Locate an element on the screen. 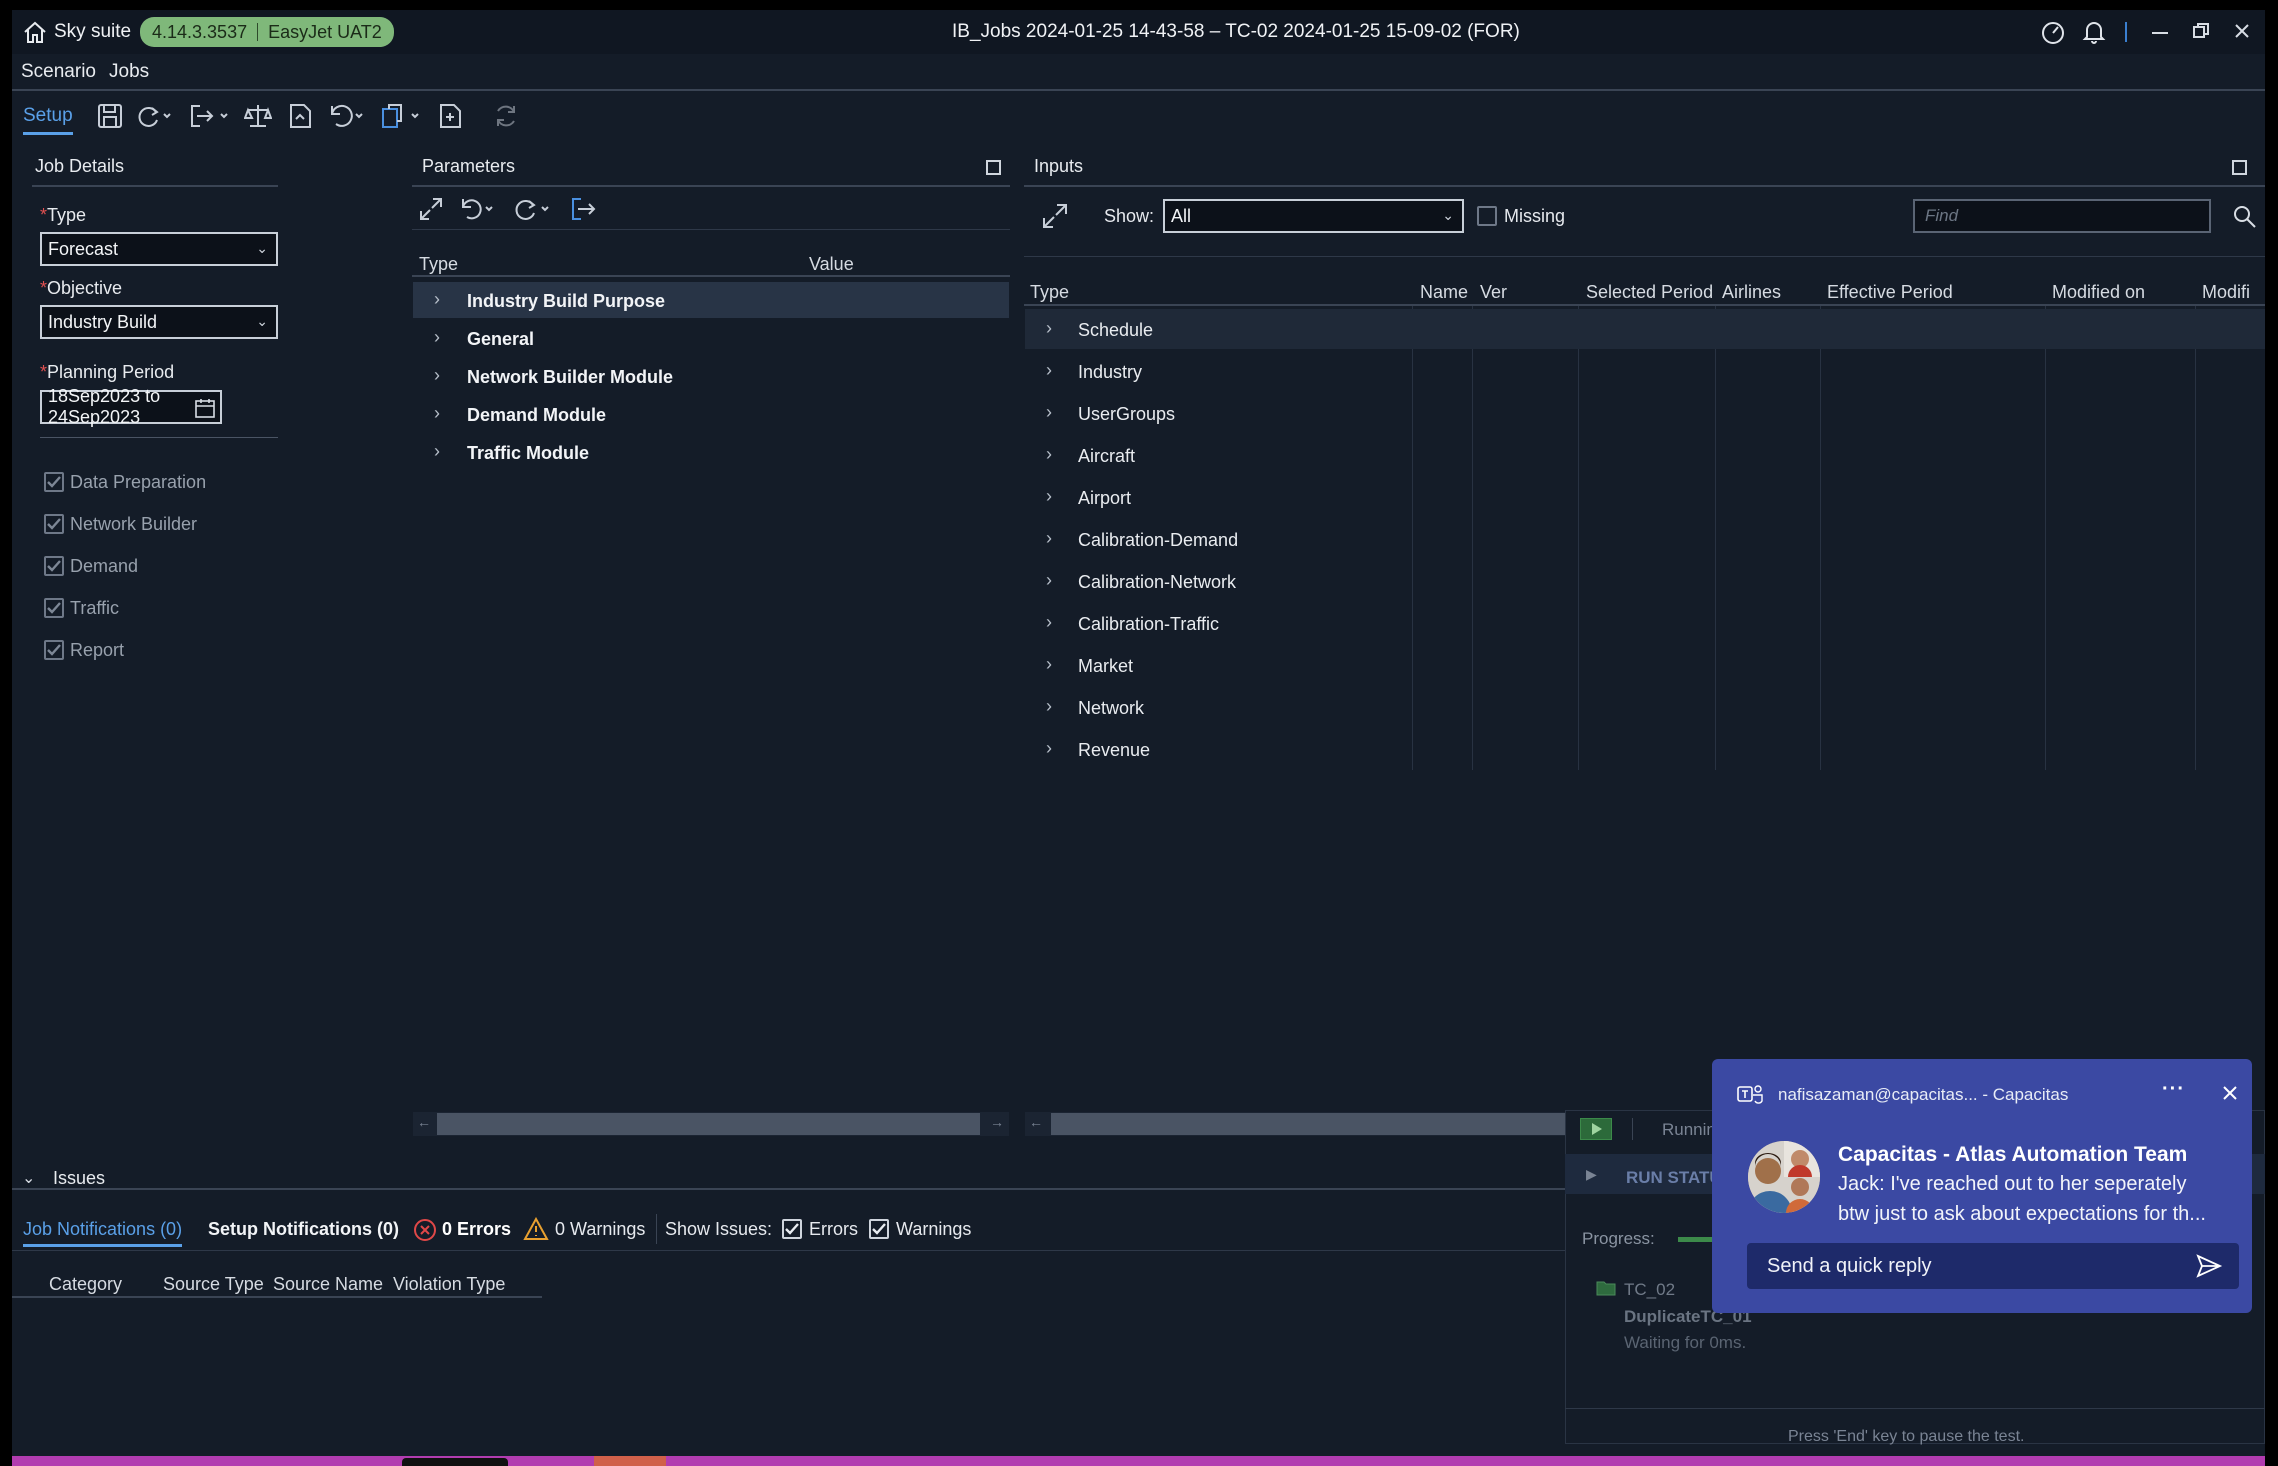 Image resolution: width=2278 pixels, height=1466 pixels. calendar-icon is located at coordinates (205, 410).